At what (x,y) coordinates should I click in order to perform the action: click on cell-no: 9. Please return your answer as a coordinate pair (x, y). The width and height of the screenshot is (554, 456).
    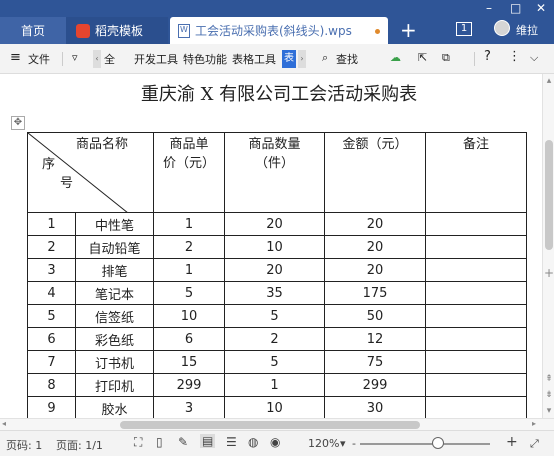
    Looking at the image, I should click on (51, 407).